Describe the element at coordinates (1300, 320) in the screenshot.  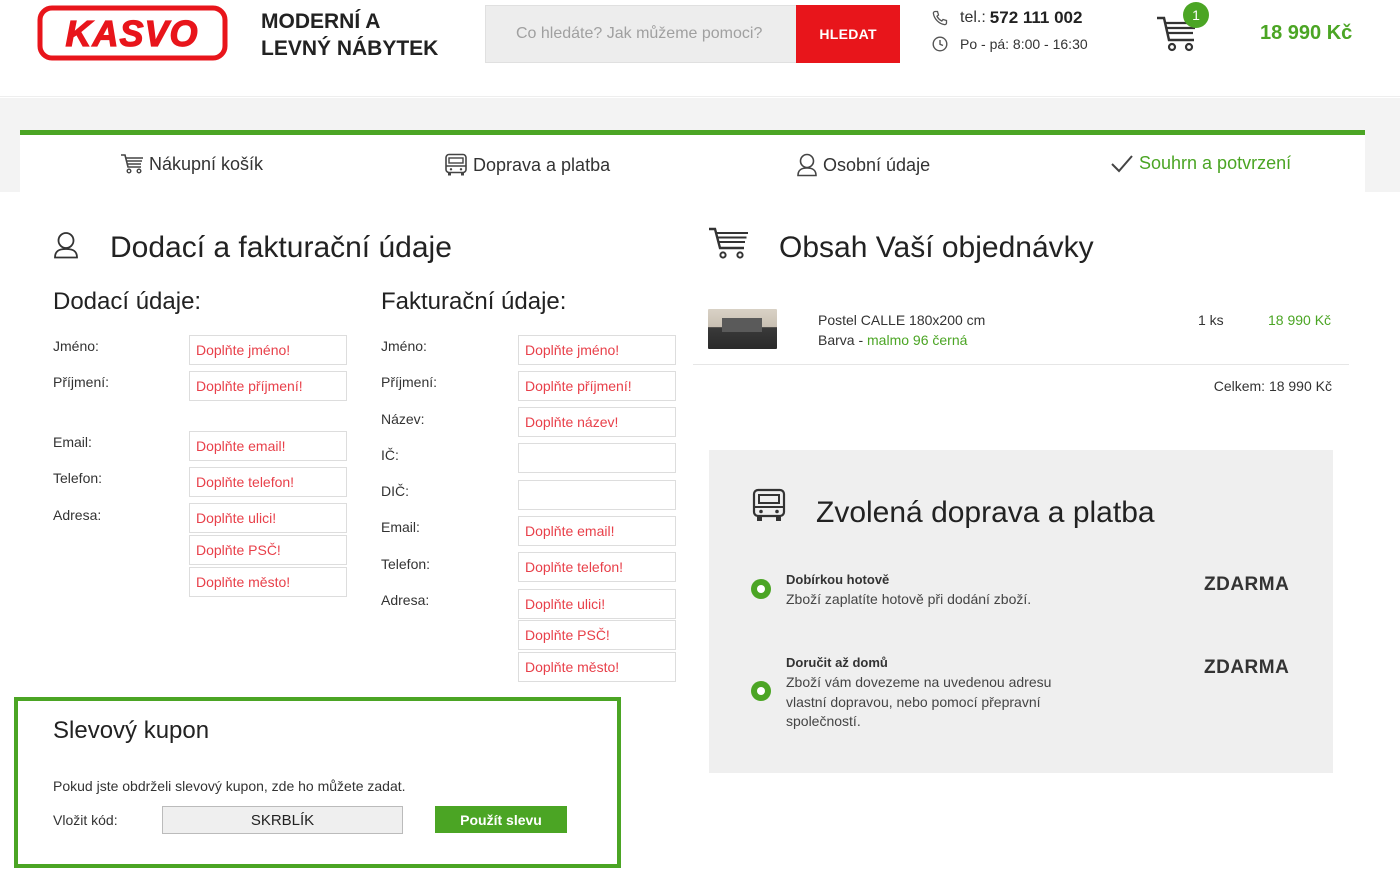
I see `product-price: 18 990 Kč` at that location.